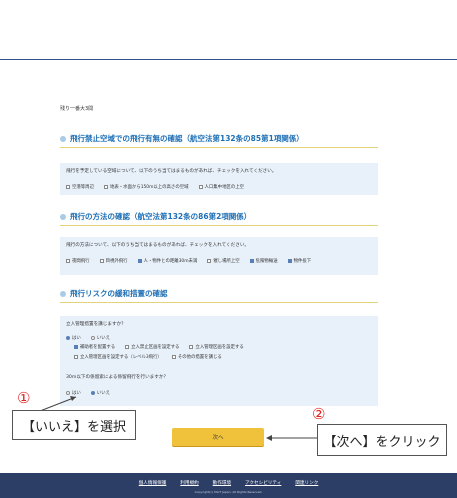 This screenshot has width=457, height=498. I want to click on section3-option-label: その他の措置を講じる, so click(199, 357).